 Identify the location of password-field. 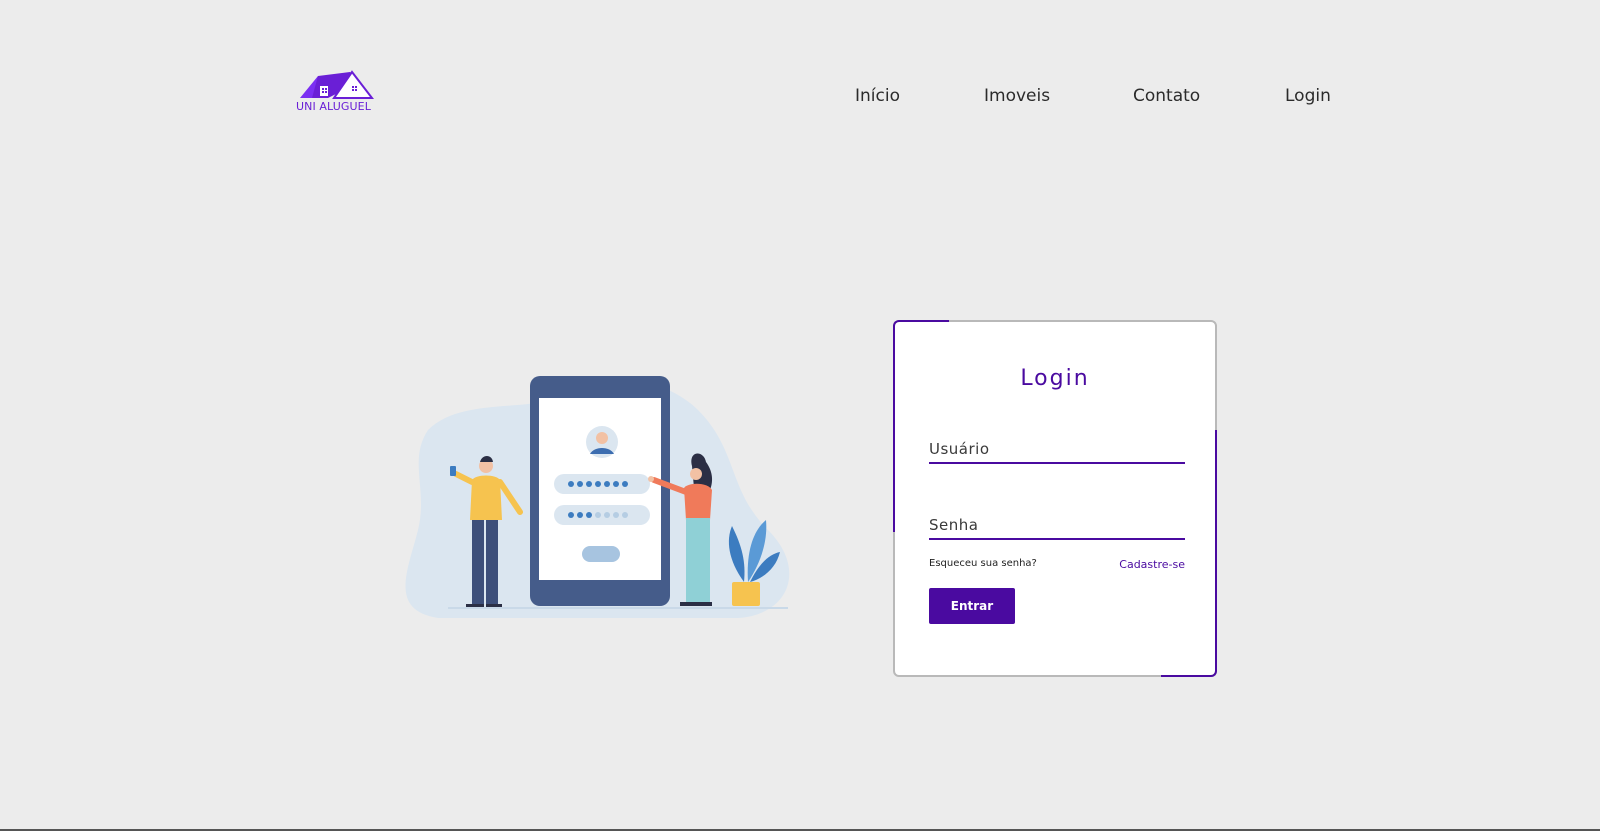
(1057, 525).